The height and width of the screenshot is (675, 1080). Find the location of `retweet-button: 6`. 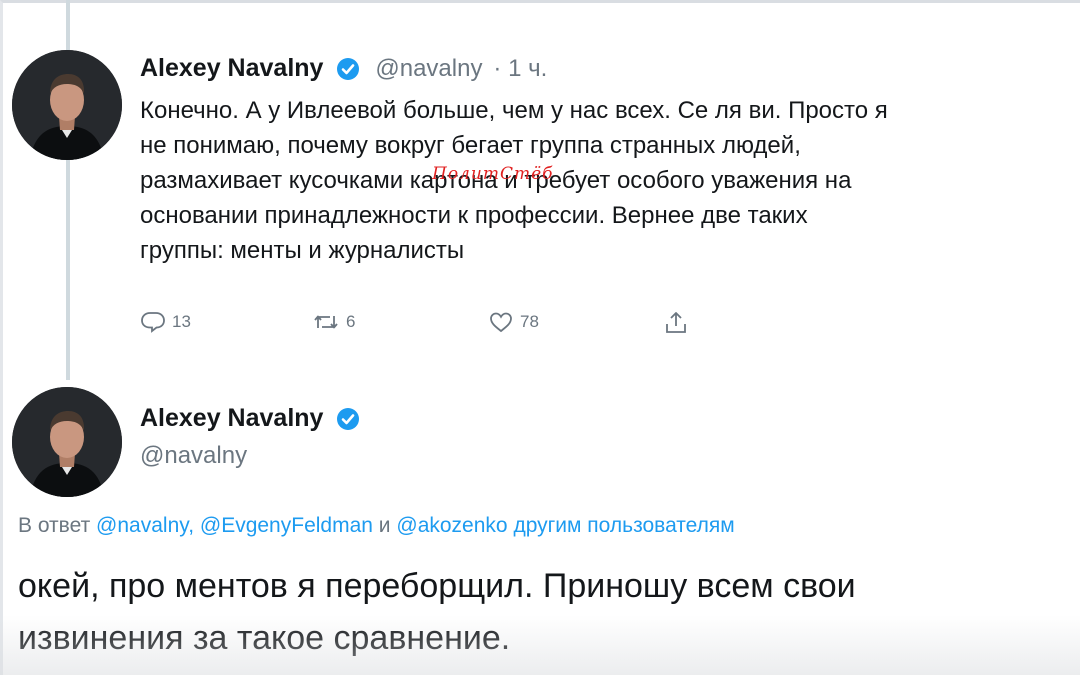

retweet-button: 6 is located at coordinates (333, 322).